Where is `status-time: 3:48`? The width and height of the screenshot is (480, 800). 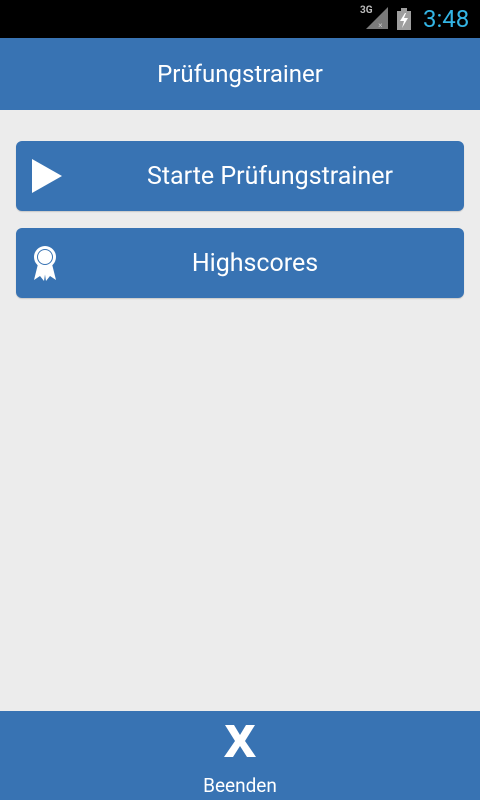
status-time: 3:48 is located at coordinates (446, 19).